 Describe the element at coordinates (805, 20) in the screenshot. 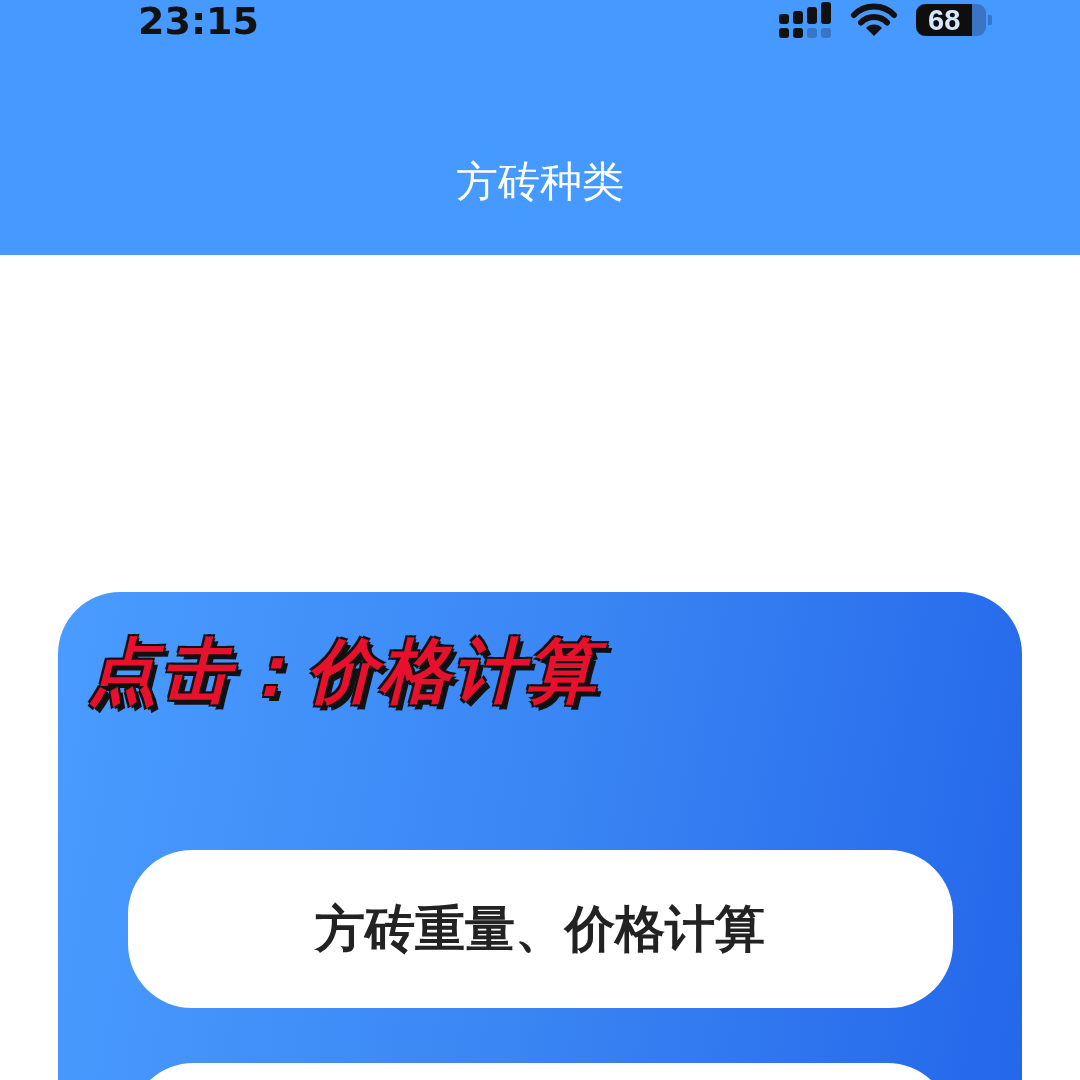

I see `signal-icon` at that location.